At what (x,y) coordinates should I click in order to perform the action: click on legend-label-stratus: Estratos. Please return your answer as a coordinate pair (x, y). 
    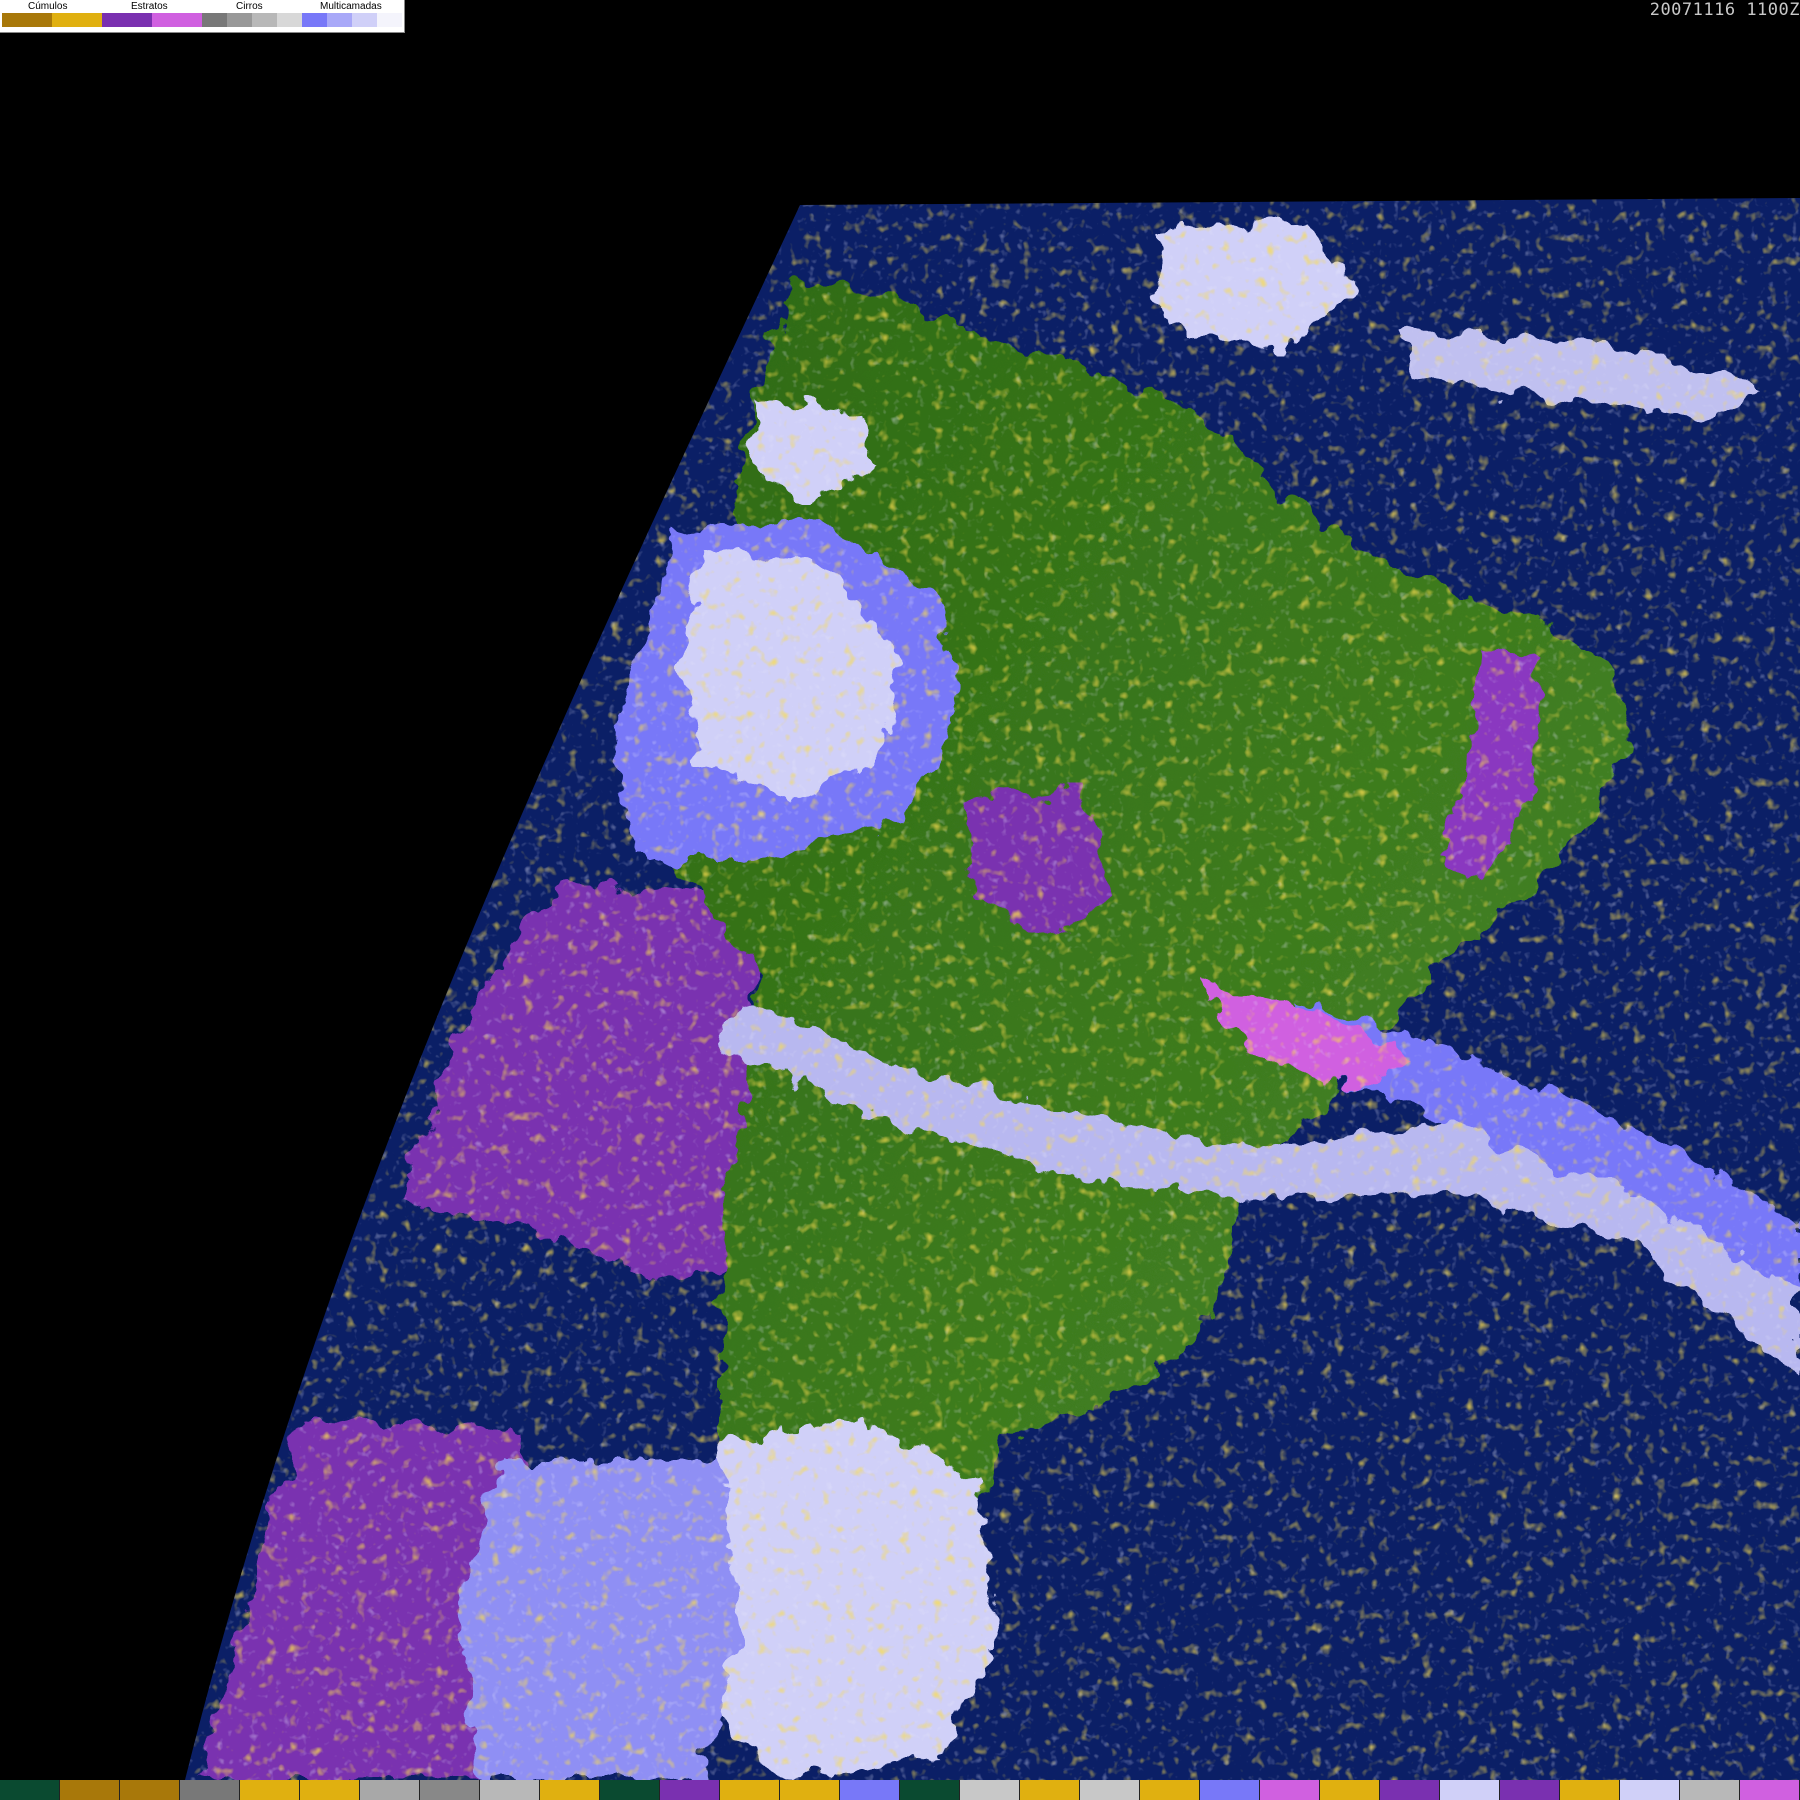
    Looking at the image, I should click on (149, 6).